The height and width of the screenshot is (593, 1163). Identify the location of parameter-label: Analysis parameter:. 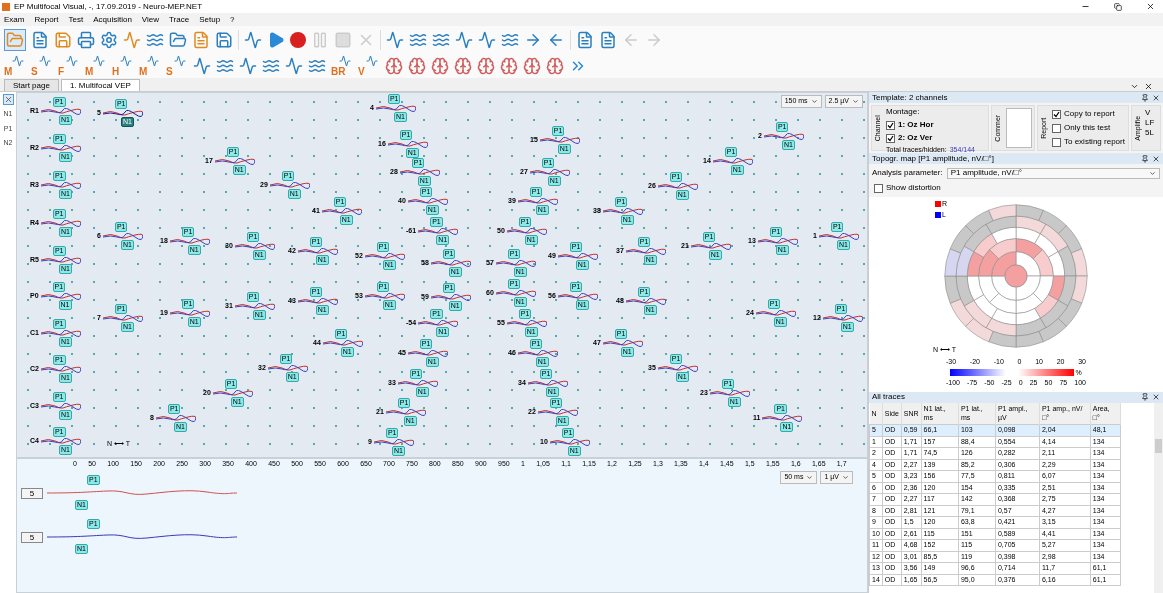
(907, 173).